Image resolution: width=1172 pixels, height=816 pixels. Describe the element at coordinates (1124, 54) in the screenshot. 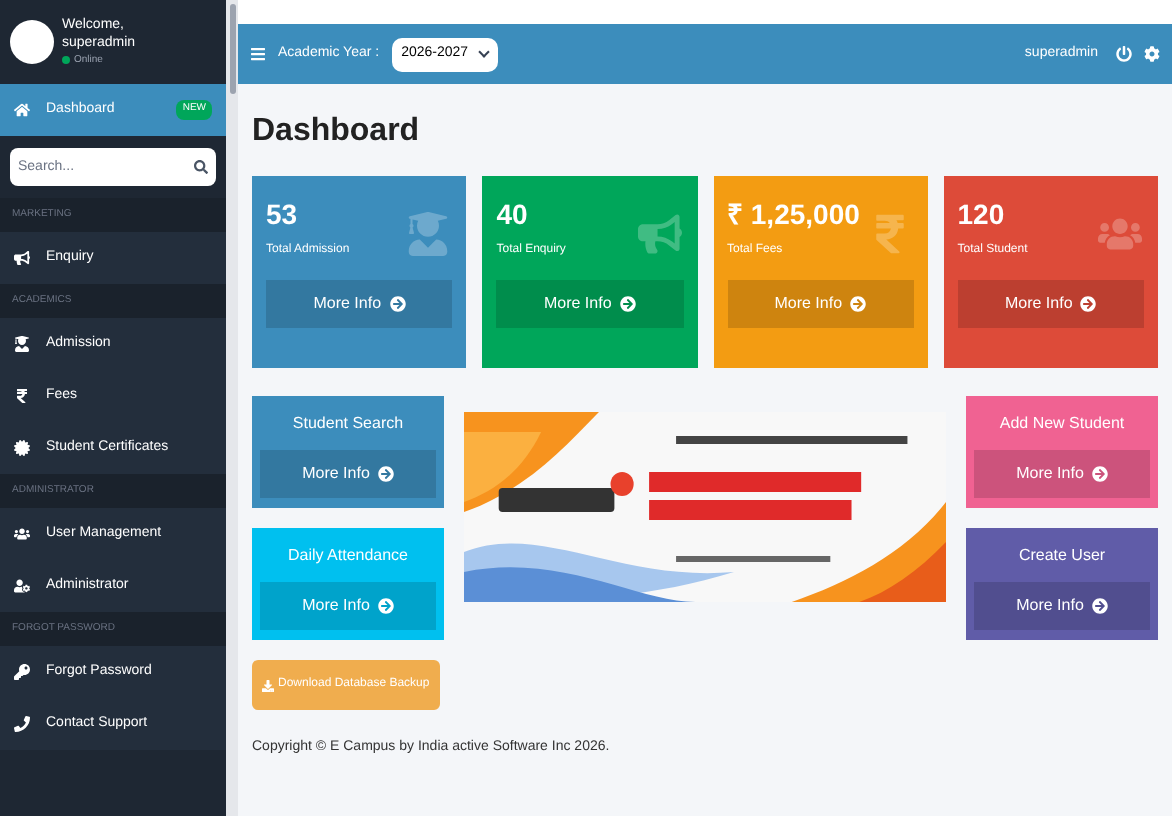

I see `power-icon` at that location.